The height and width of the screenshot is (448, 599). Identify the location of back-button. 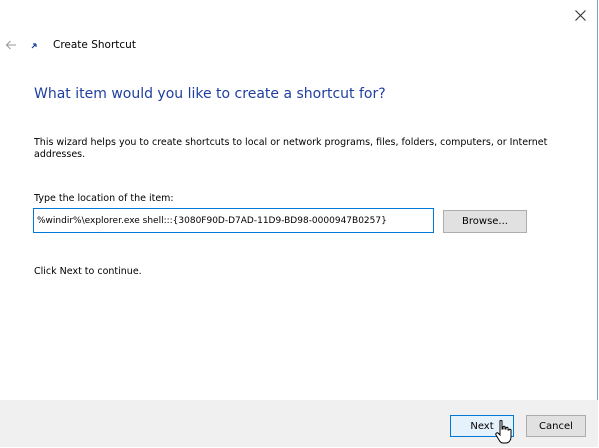
(11, 45).